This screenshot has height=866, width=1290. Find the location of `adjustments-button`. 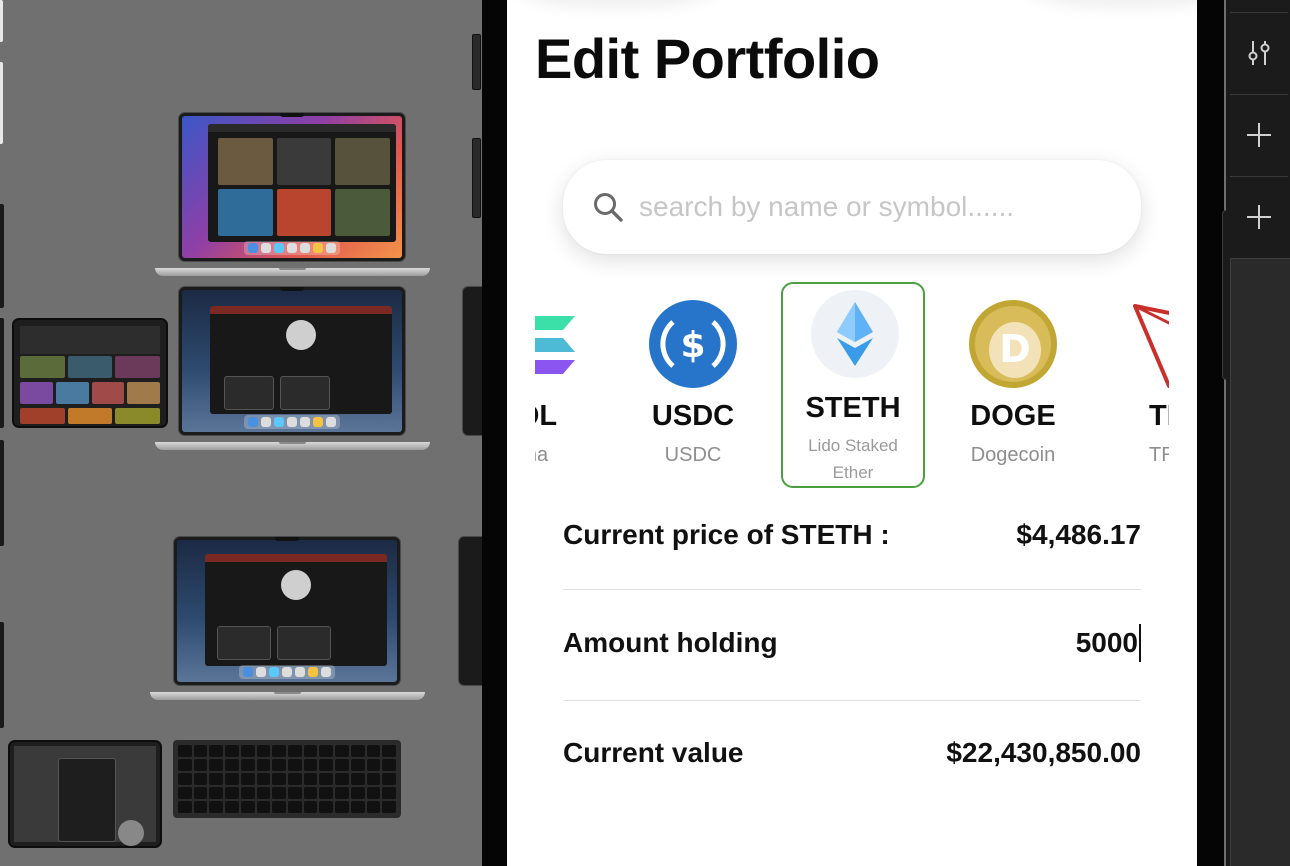

adjustments-button is located at coordinates (1259, 53).